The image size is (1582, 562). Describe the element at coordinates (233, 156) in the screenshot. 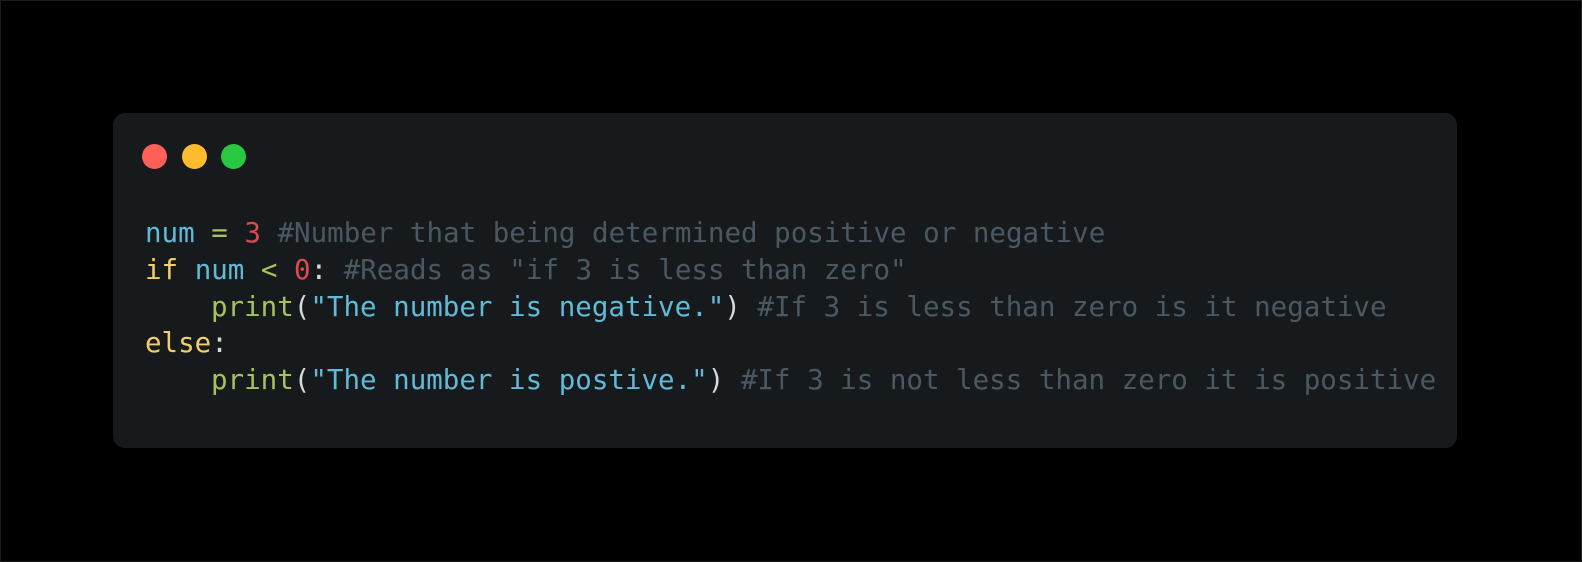

I see `maximize-dot-icon` at that location.